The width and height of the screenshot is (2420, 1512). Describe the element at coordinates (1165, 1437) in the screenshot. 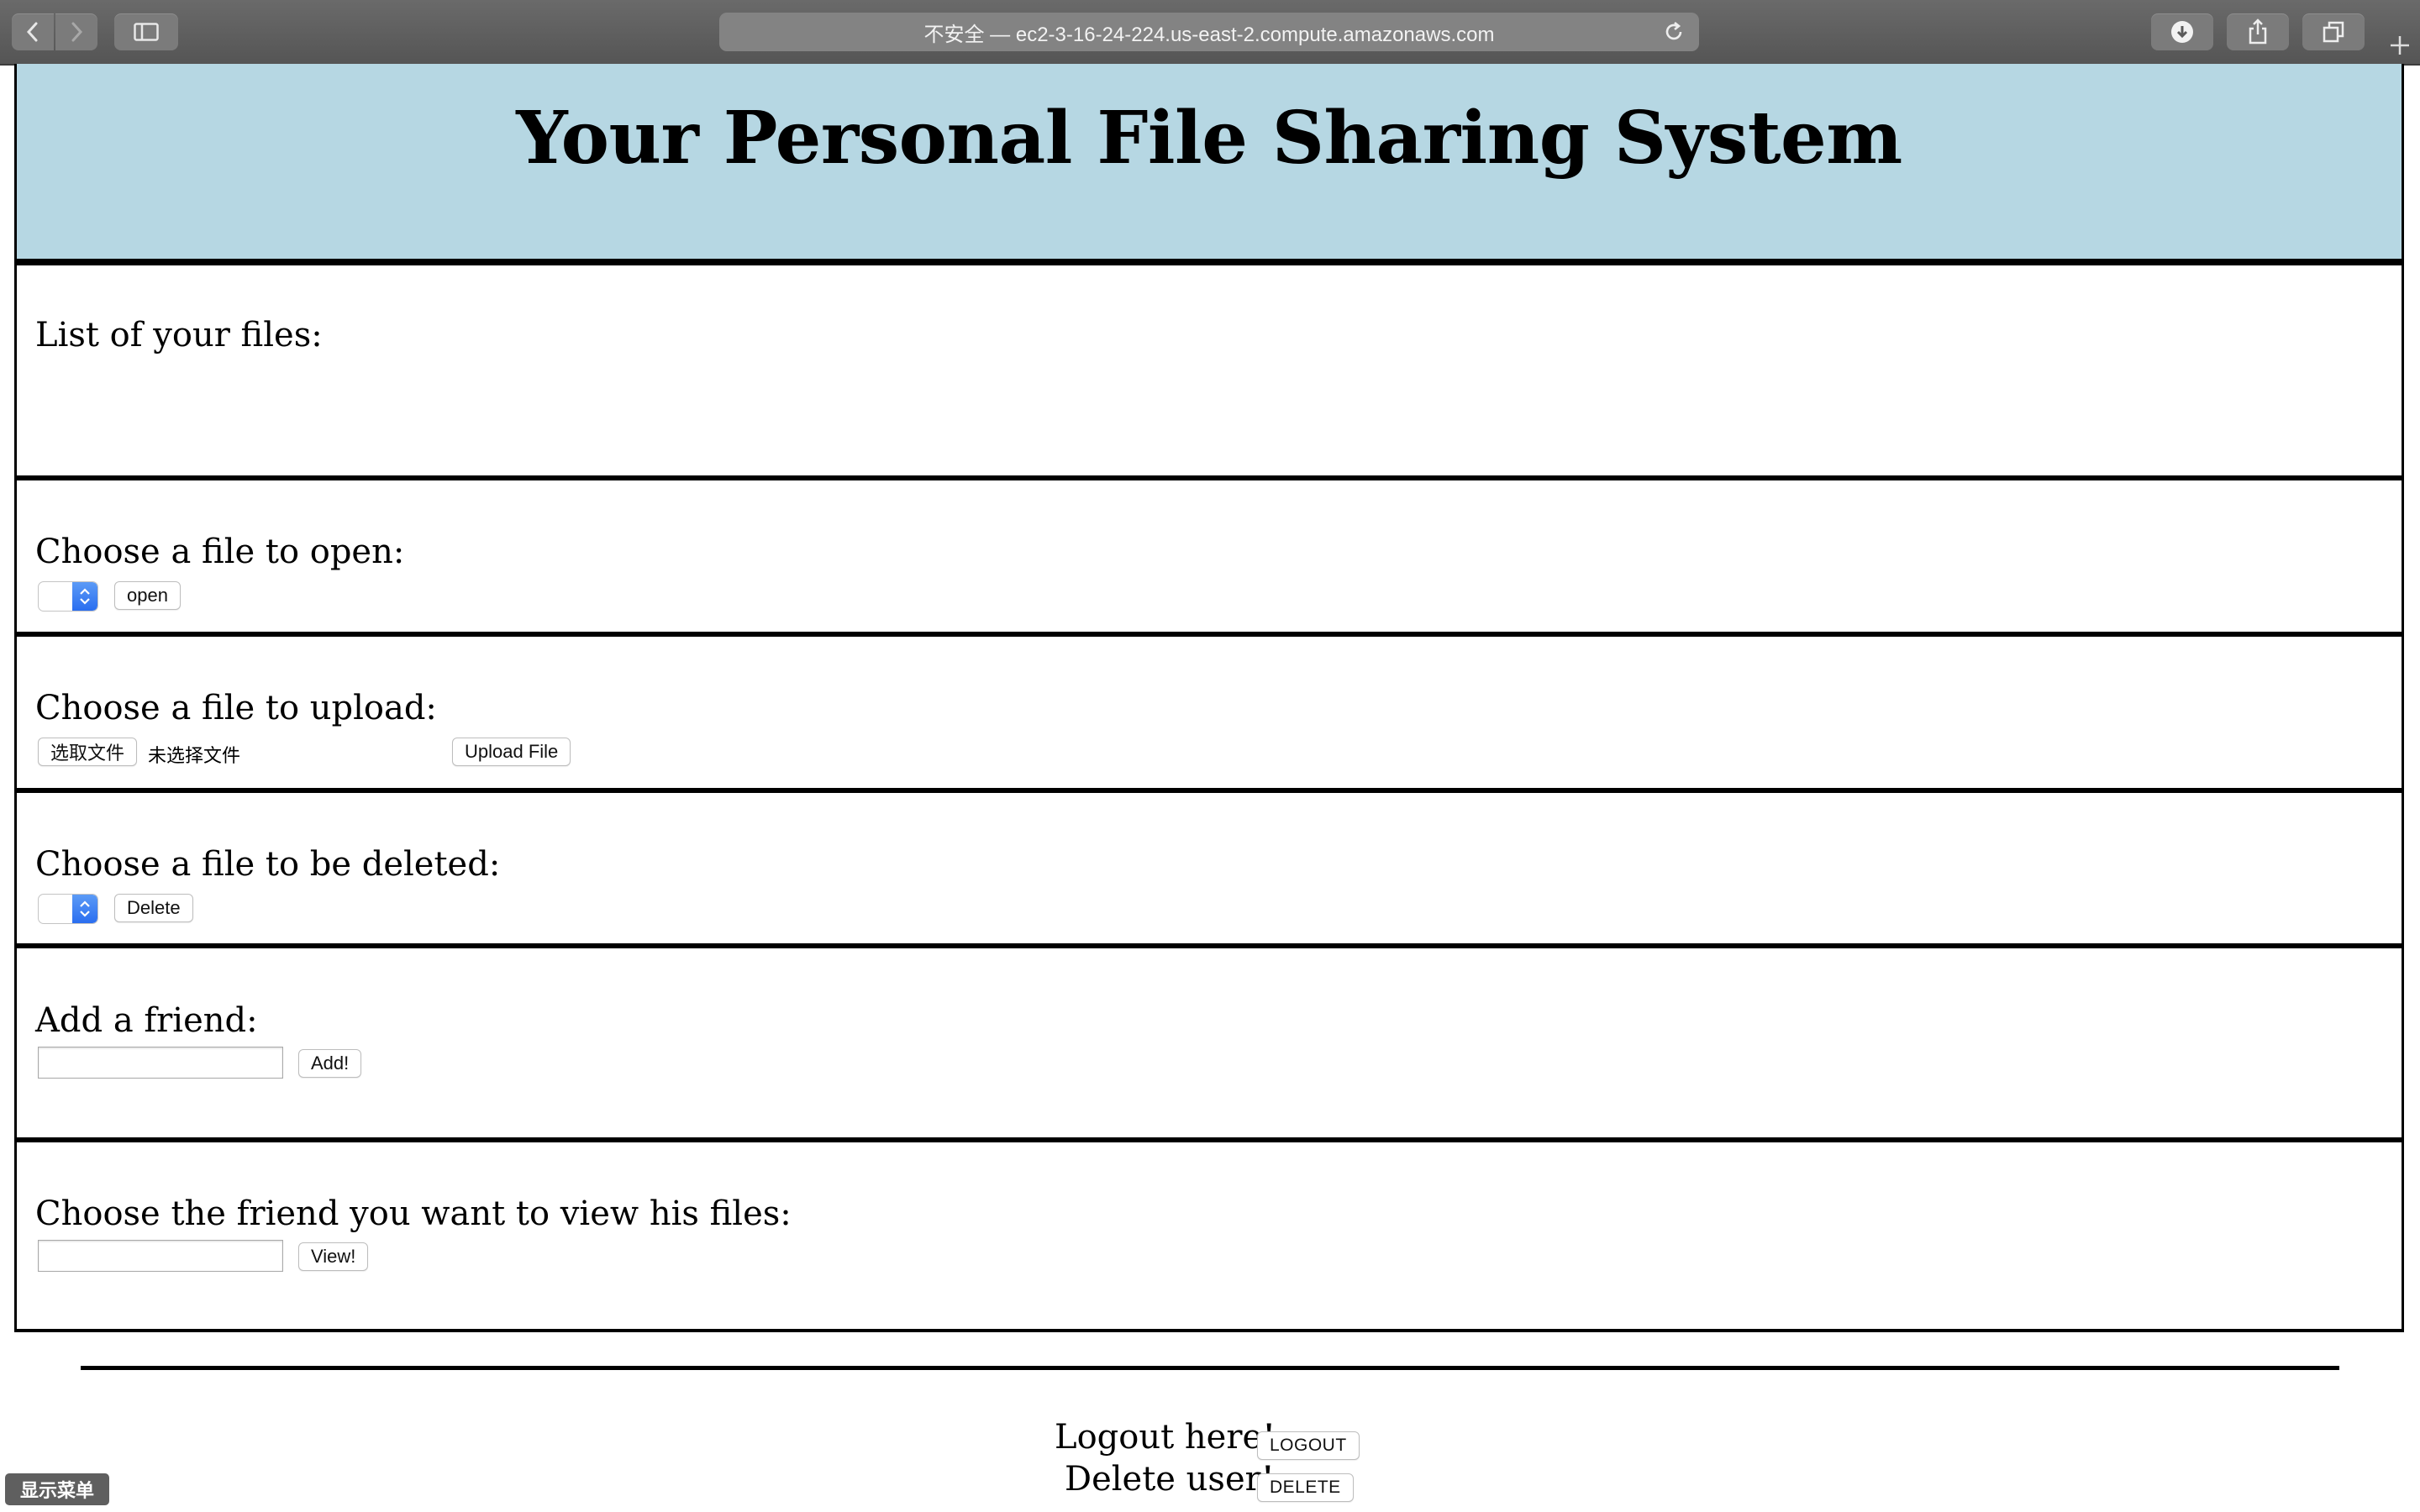

I see `logout-label: Logout here!` at that location.